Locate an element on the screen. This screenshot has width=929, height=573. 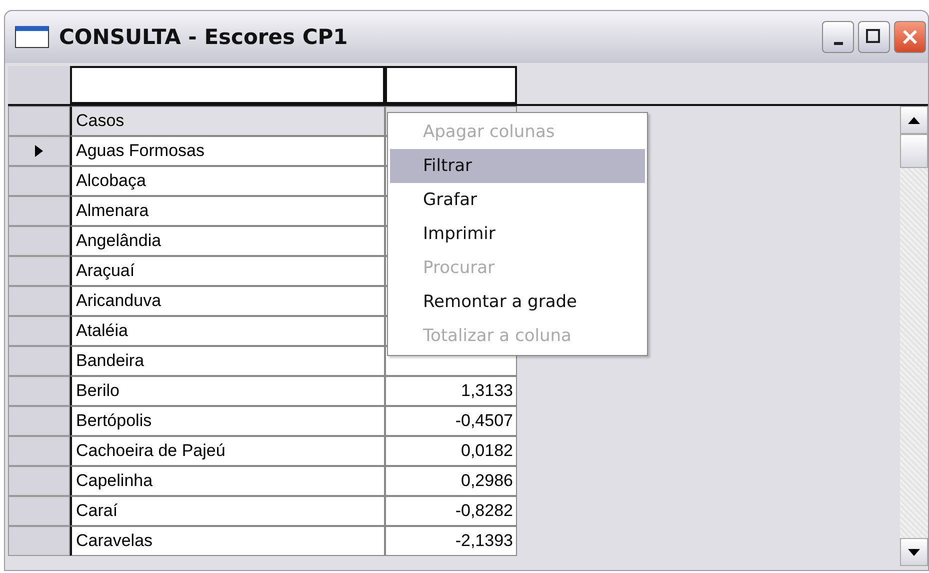
scroll-thumb is located at coordinates (914, 151).